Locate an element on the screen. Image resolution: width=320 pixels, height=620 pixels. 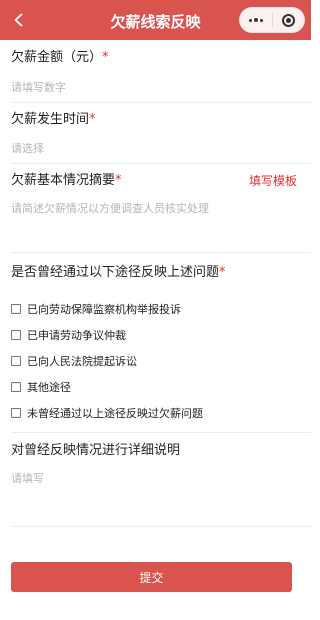
summary-label: 欠薪基本情况摘要 is located at coordinates (63, 180).